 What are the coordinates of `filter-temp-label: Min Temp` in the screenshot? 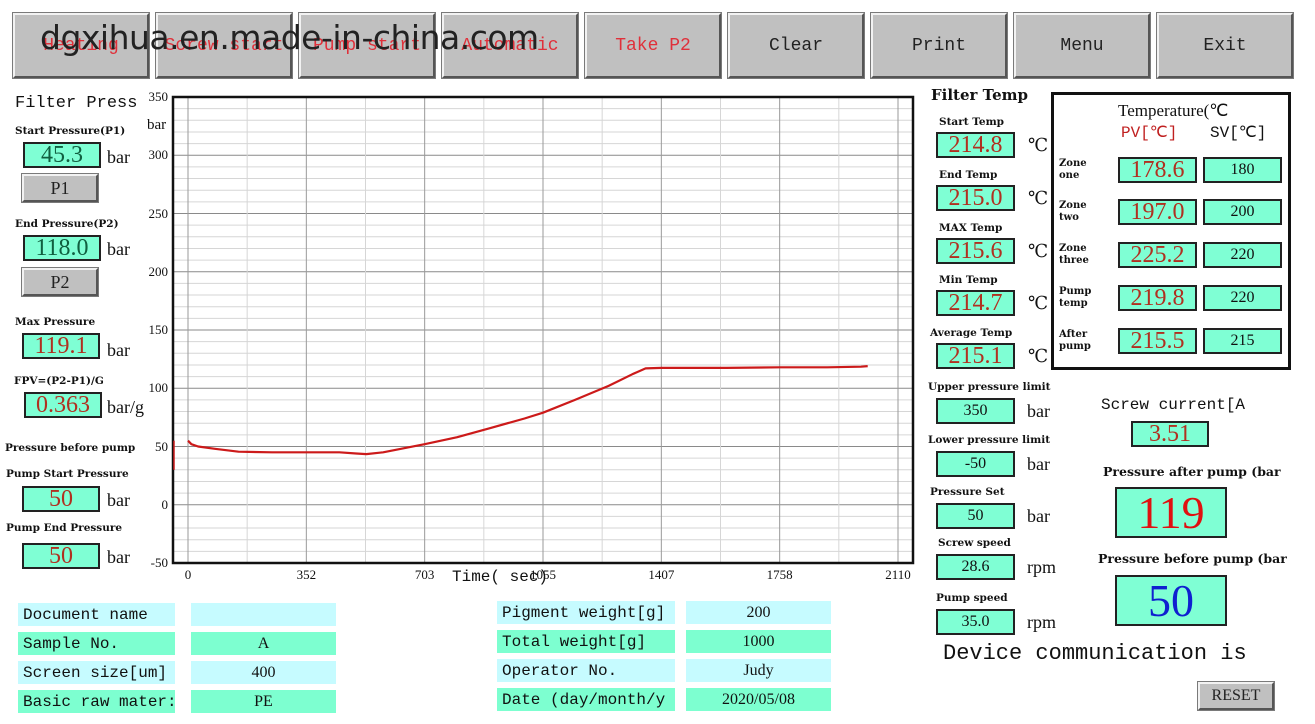 It's located at (968, 280).